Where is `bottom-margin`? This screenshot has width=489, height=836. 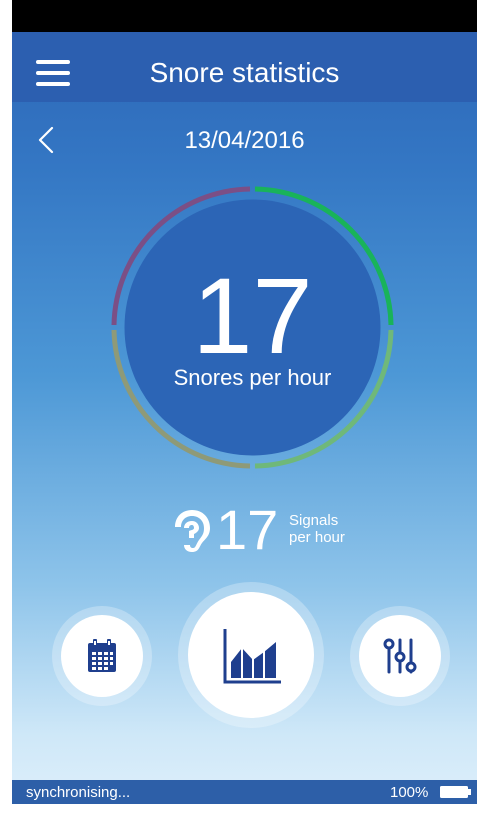
bottom-margin is located at coordinates (244, 820).